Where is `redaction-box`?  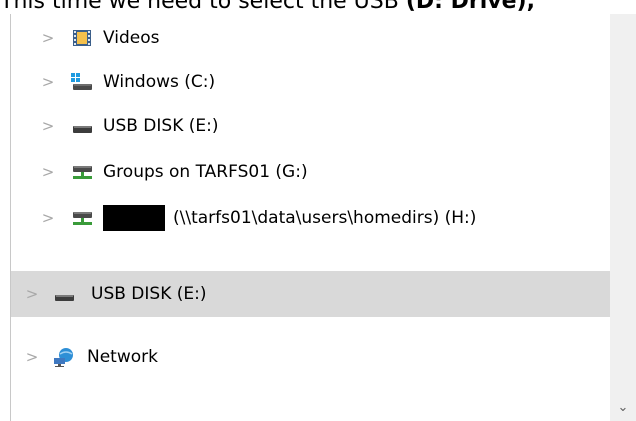
redaction-box is located at coordinates (134, 218).